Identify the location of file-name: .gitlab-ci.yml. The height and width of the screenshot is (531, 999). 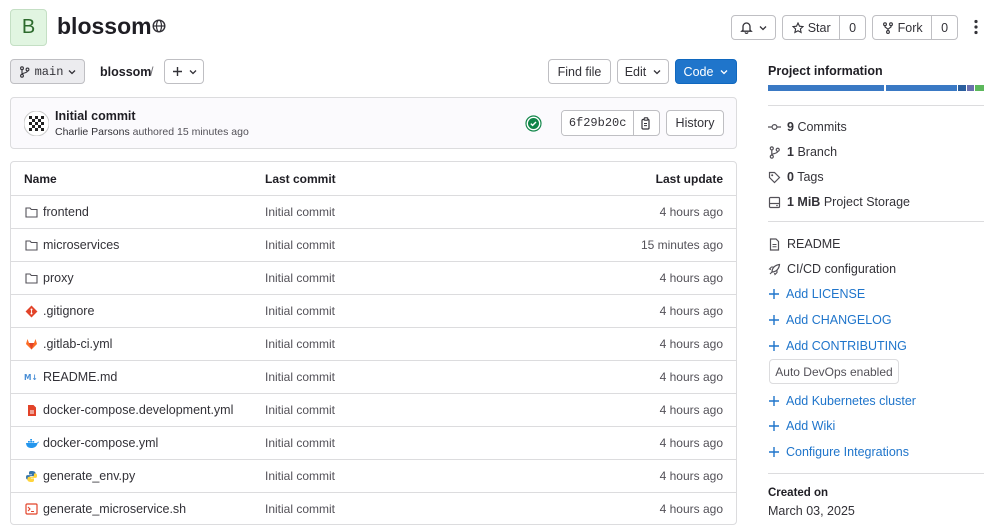
(77, 344).